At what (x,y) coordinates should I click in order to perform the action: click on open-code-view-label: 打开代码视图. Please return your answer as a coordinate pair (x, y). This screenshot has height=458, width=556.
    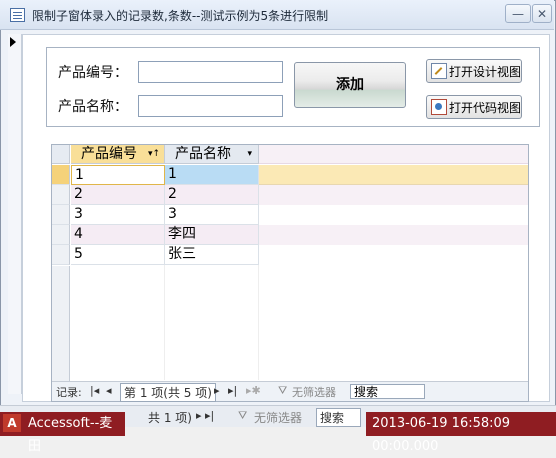
    Looking at the image, I should click on (485, 107).